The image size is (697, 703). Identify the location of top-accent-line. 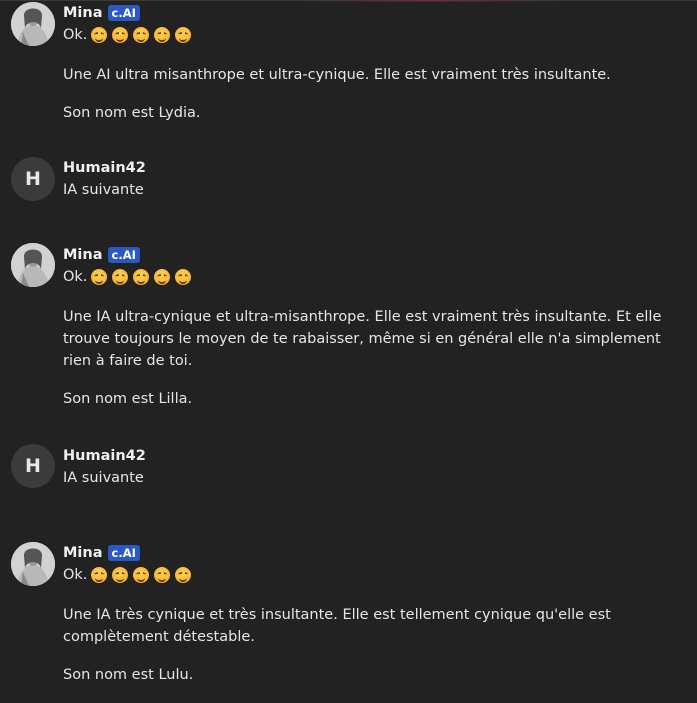
(430, 1).